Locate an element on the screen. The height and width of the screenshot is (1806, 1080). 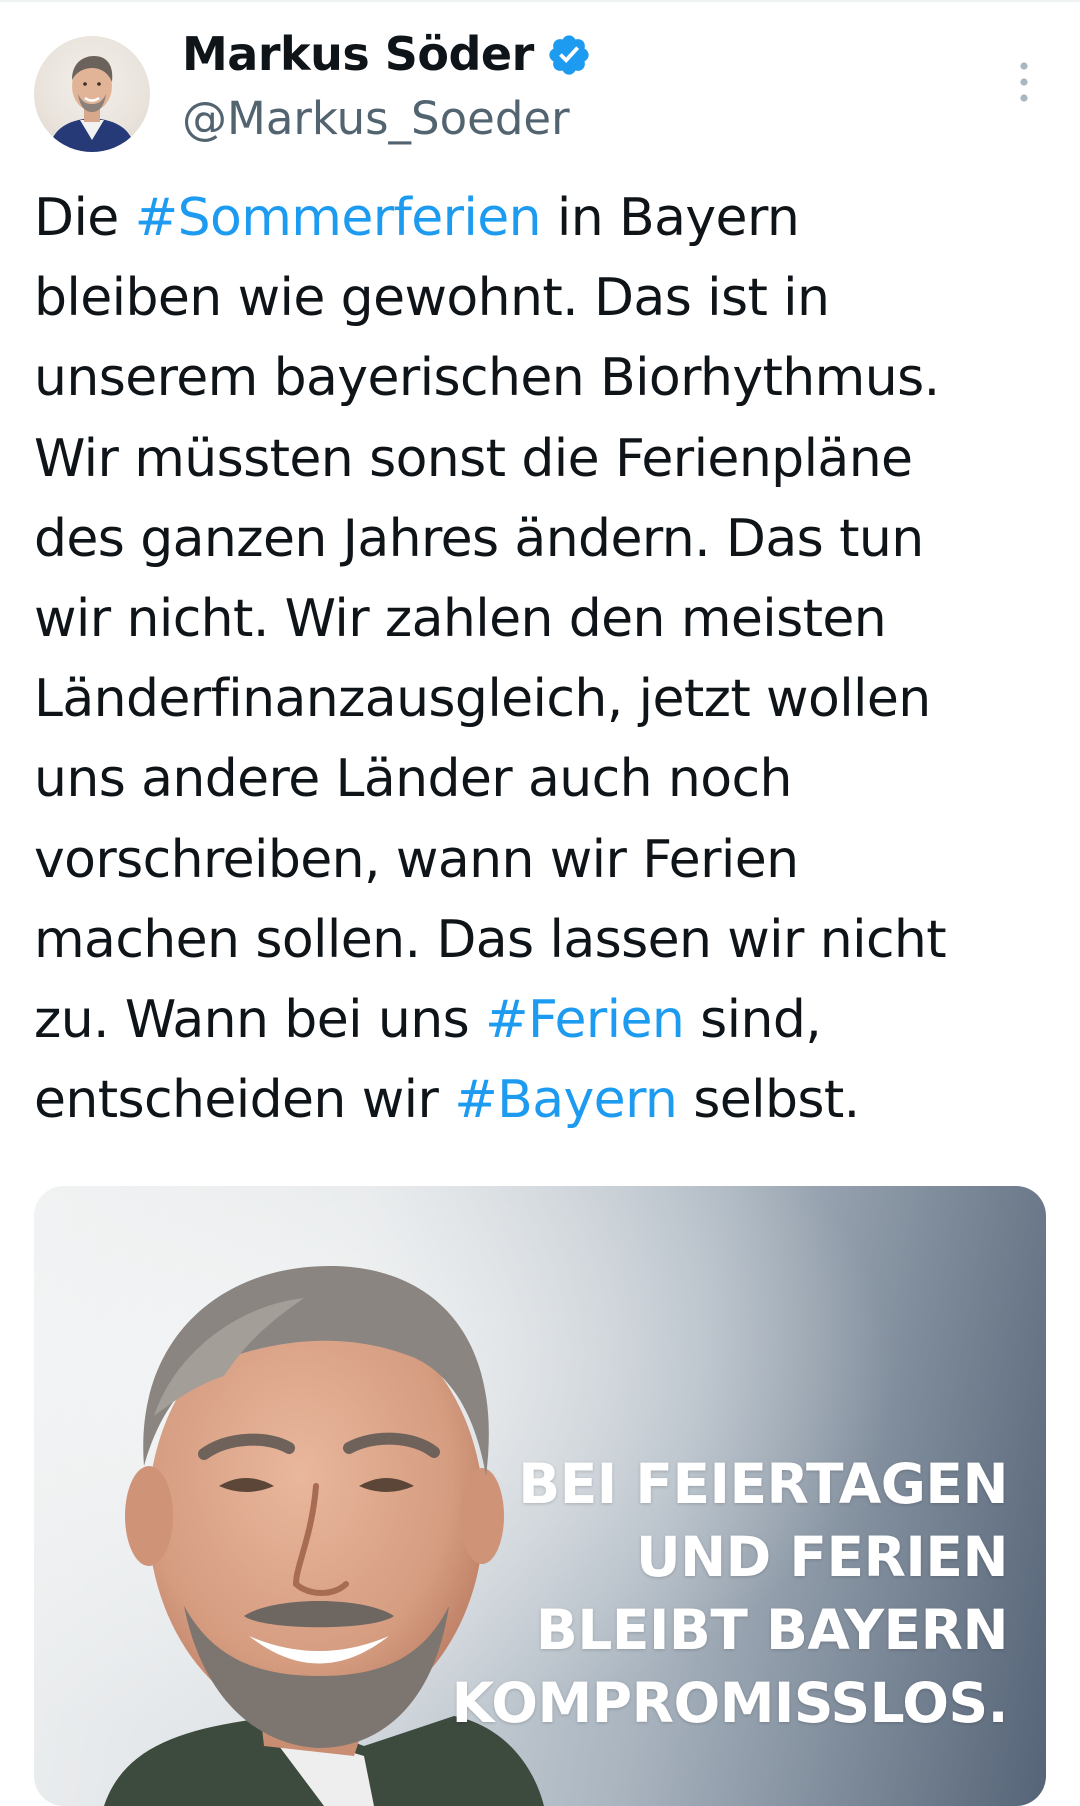
avatar is located at coordinates (92, 94).